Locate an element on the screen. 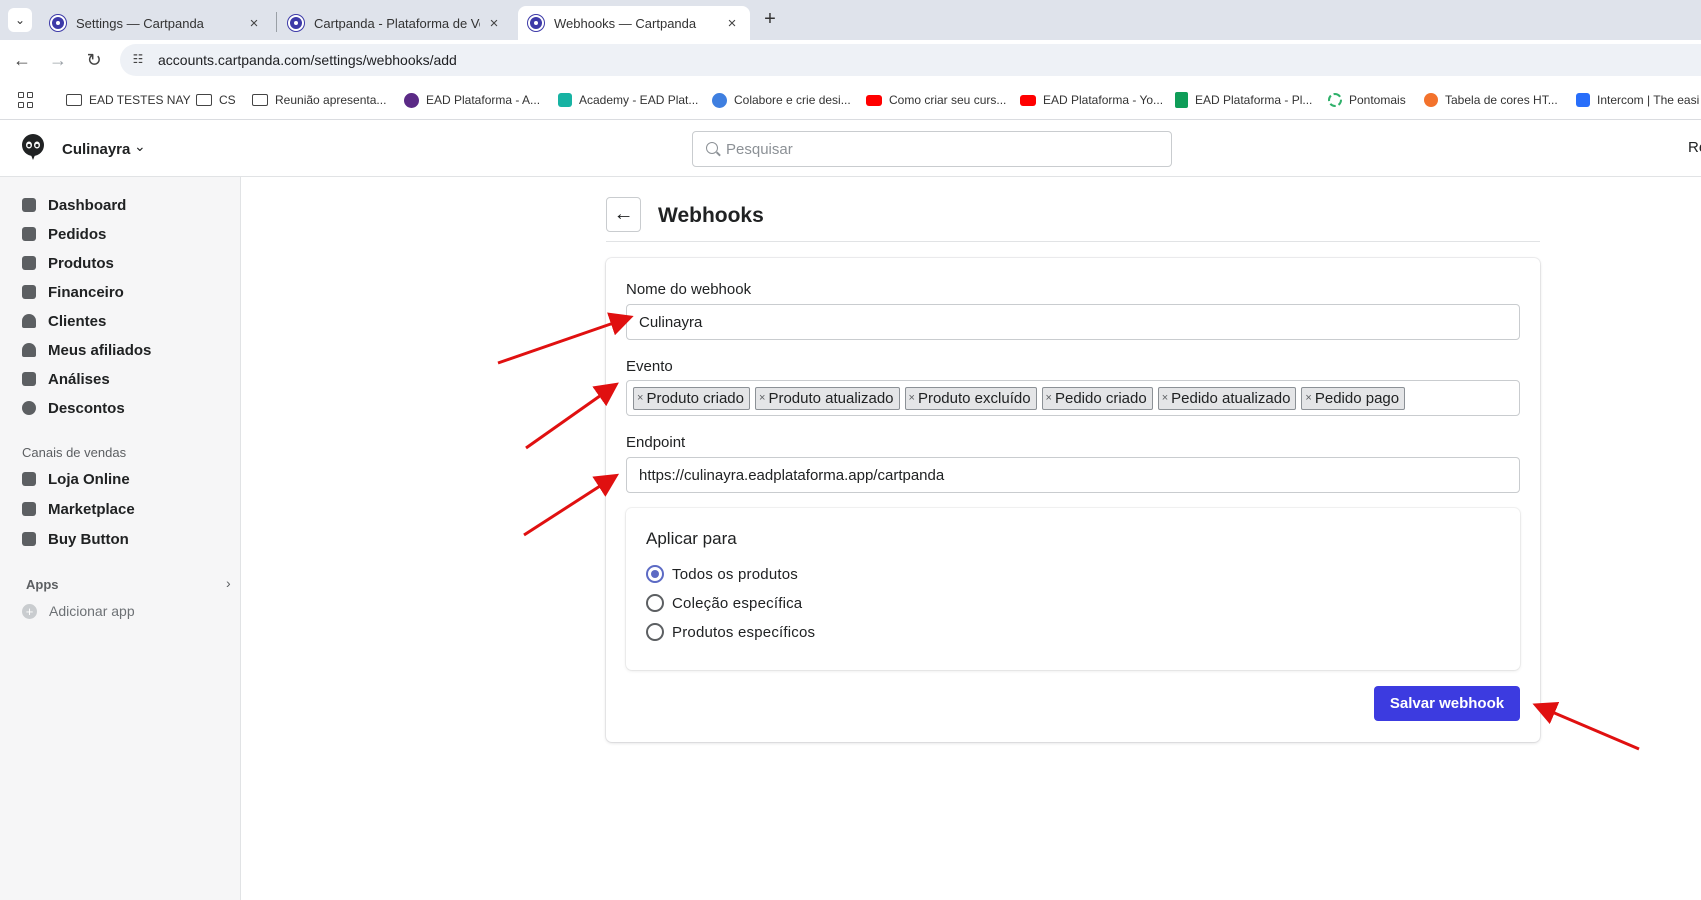  sidebar-item-marketplace: Marketplace is located at coordinates (78, 509).